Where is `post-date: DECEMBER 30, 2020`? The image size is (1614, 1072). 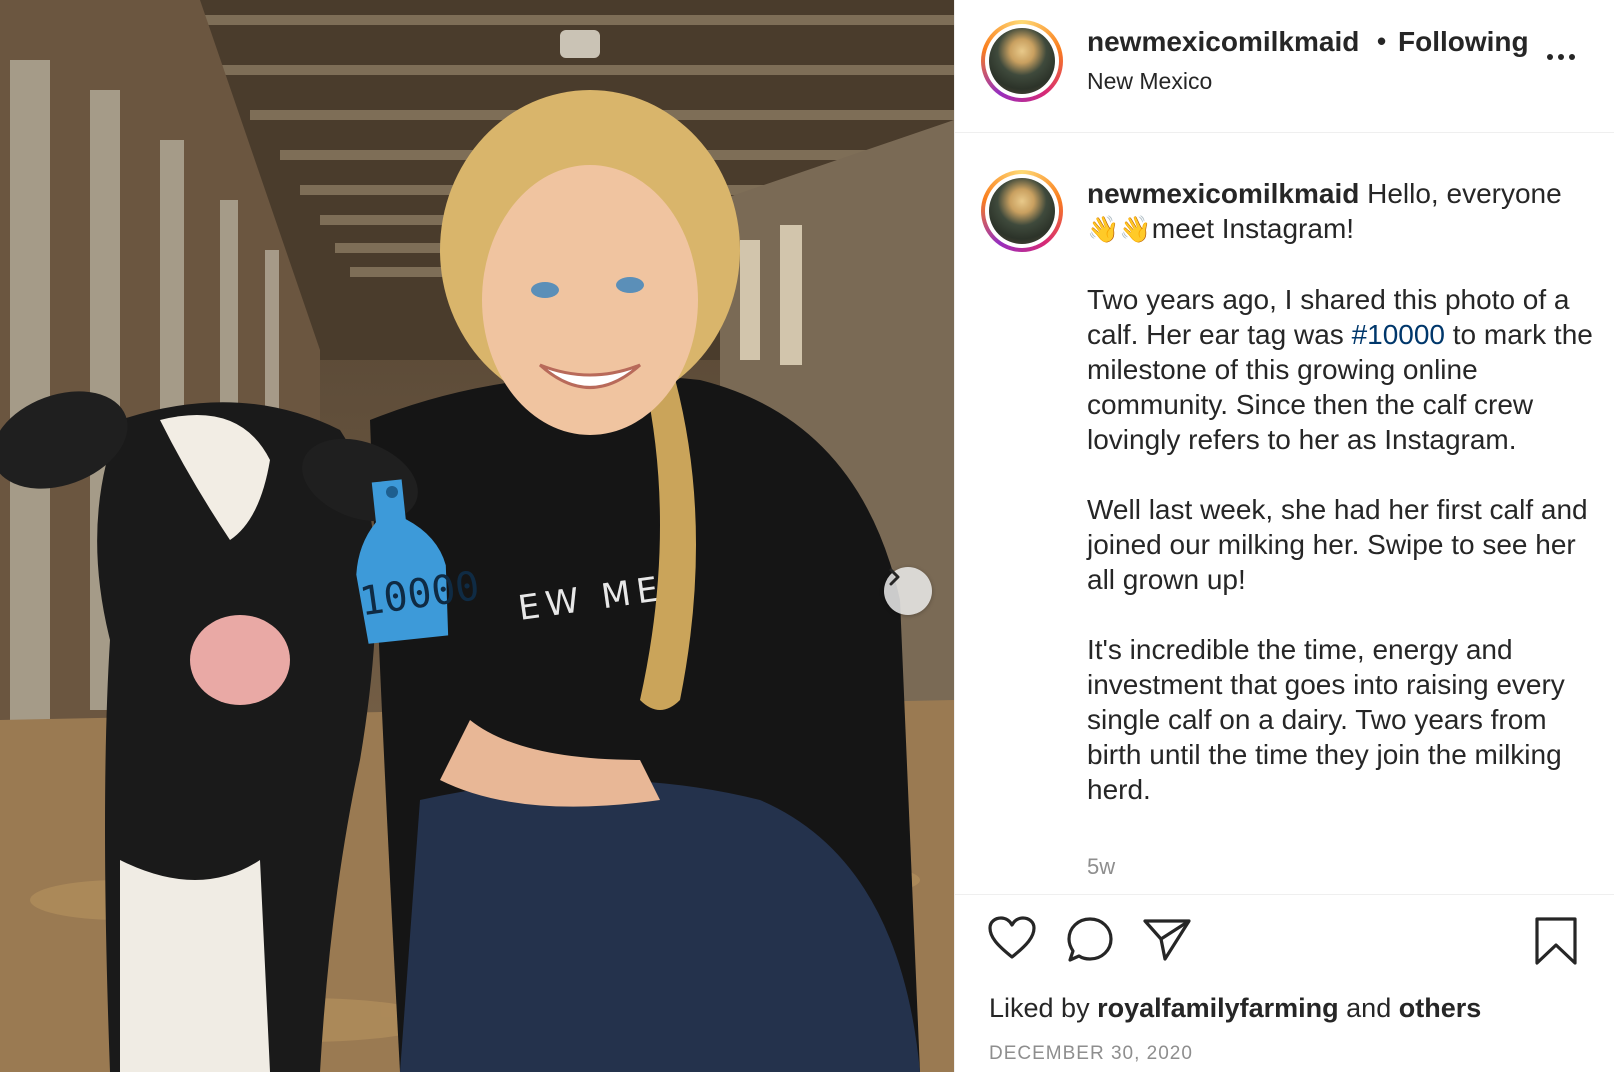
post-date: DECEMBER 30, 2020 is located at coordinates (1091, 1054).